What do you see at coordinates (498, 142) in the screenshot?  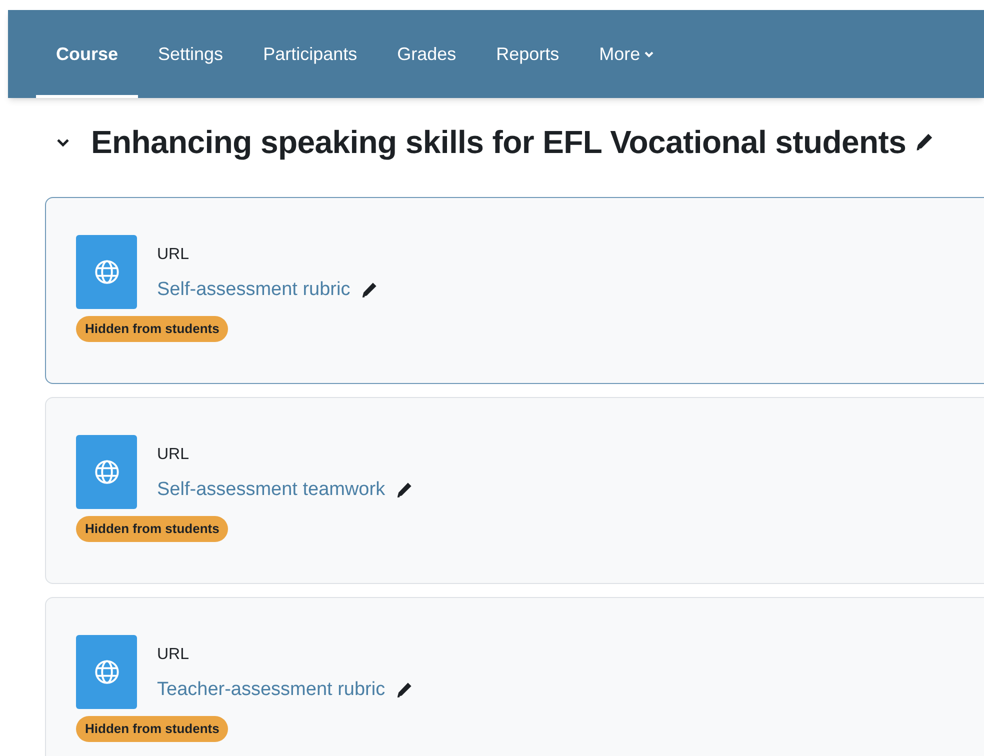 I see `section-title: Enhancing speaking skills for EFL Vocational students` at bounding box center [498, 142].